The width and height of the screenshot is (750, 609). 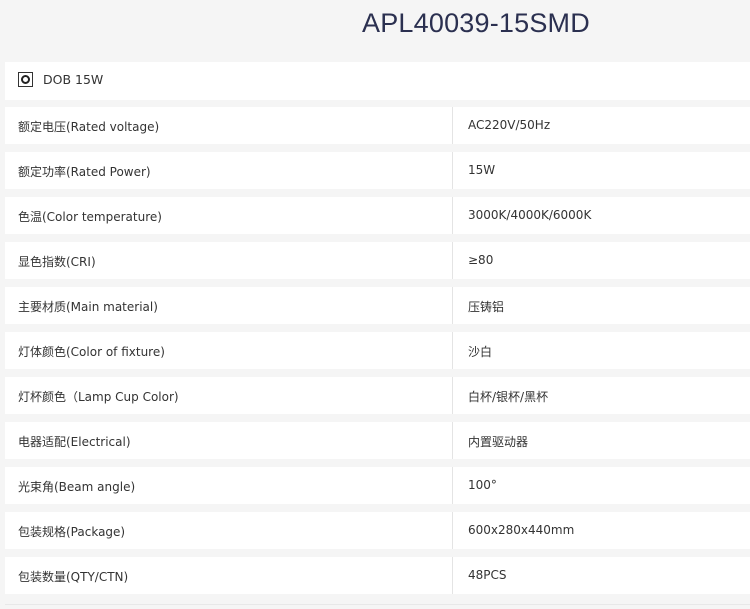 I want to click on spec-value: ≥80, so click(x=481, y=260).